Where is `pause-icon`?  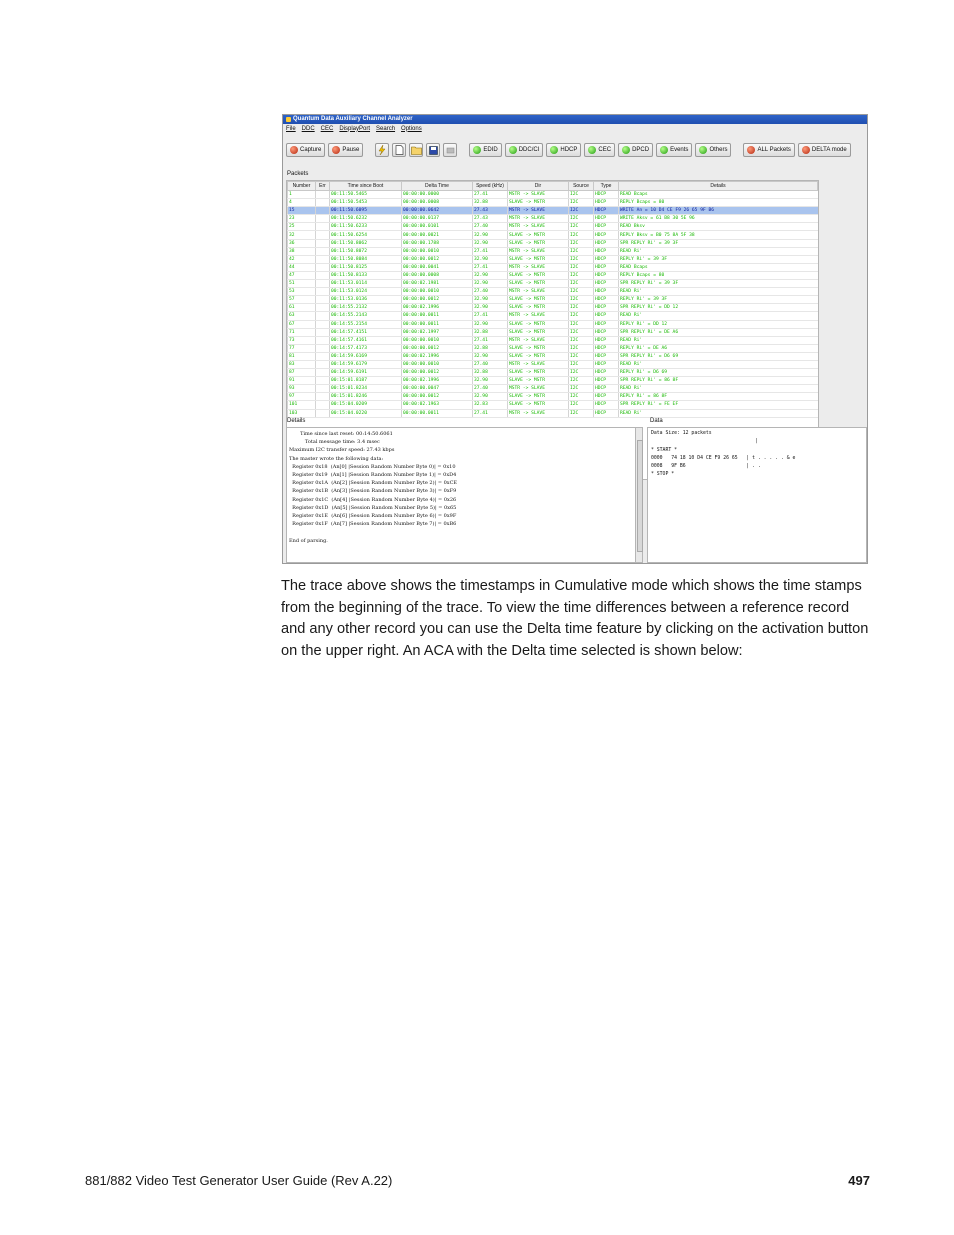 pause-icon is located at coordinates (336, 150).